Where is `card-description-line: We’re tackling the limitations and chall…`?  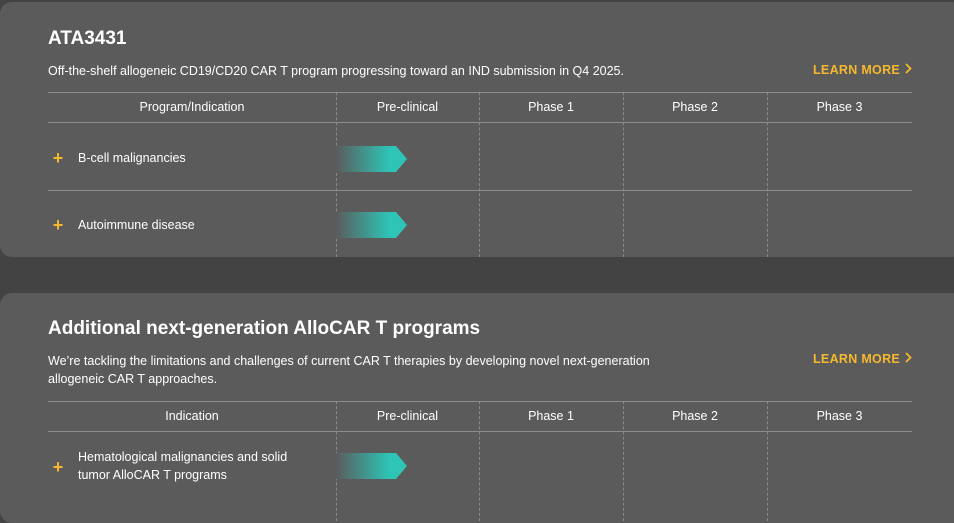 card-description-line: We’re tackling the limitations and chall… is located at coordinates (349, 361).